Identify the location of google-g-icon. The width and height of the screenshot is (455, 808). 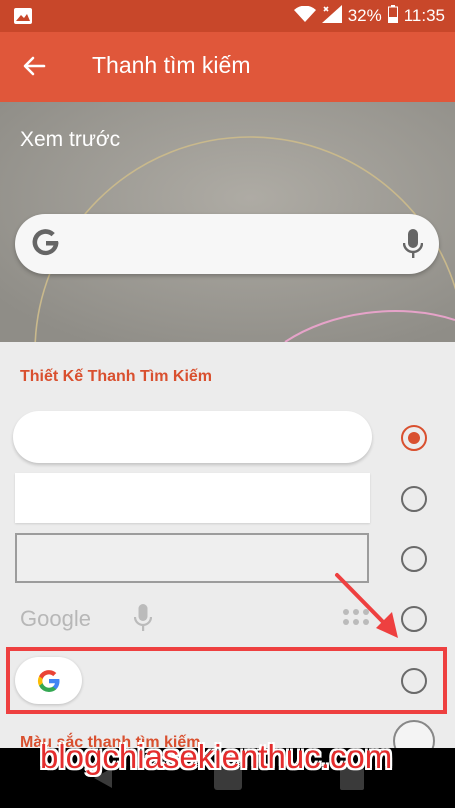
(46, 245).